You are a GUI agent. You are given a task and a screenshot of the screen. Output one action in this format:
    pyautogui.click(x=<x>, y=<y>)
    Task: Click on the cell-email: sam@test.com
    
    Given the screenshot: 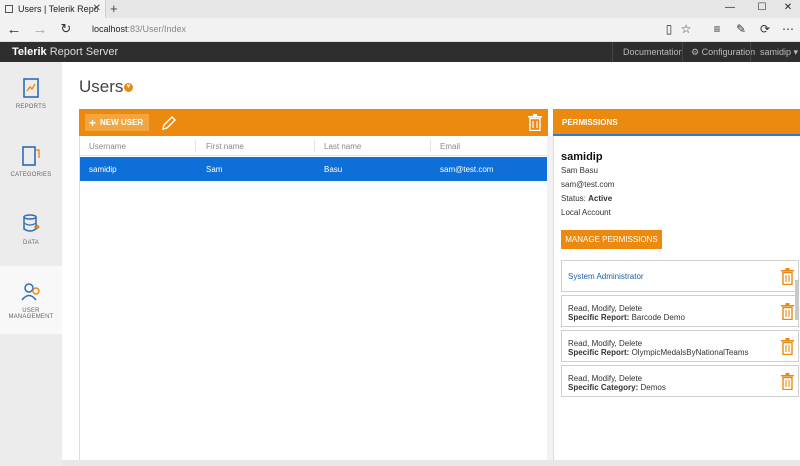 What is the action you would take?
    pyautogui.click(x=467, y=169)
    